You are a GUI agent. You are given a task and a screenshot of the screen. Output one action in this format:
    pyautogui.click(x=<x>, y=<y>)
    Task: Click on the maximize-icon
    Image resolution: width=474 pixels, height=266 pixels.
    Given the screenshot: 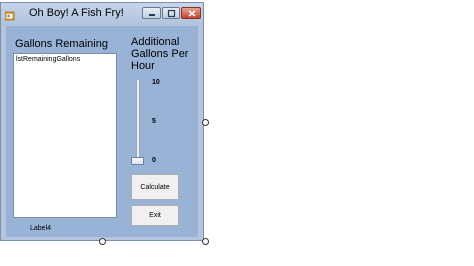 What is the action you would take?
    pyautogui.click(x=171, y=13)
    